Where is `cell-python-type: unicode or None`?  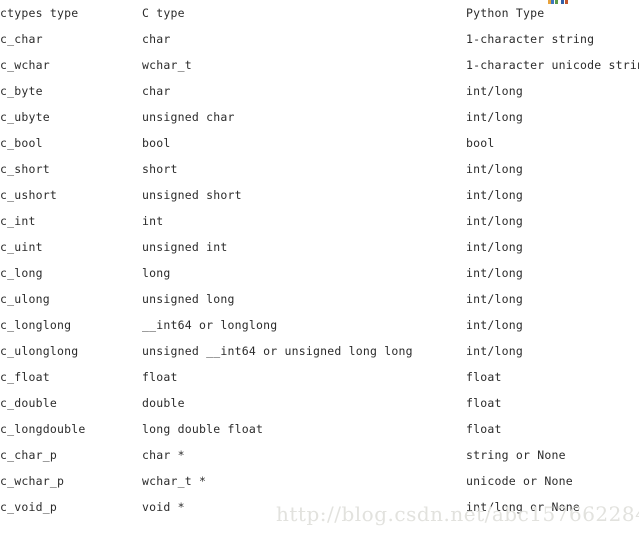 cell-python-type: unicode or None is located at coordinates (519, 481).